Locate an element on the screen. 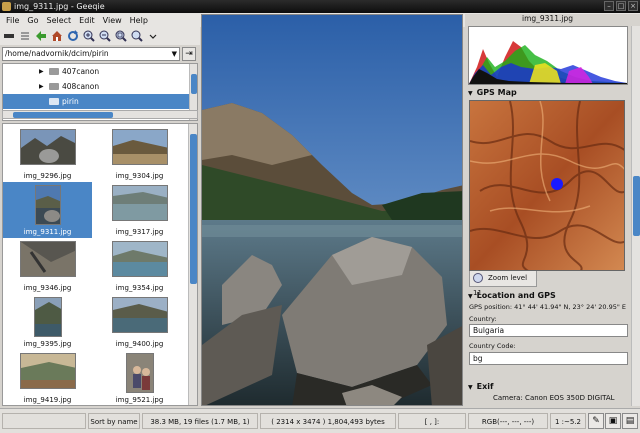 This screenshot has width=640, height=433. folder-icon is located at coordinates (54, 86).